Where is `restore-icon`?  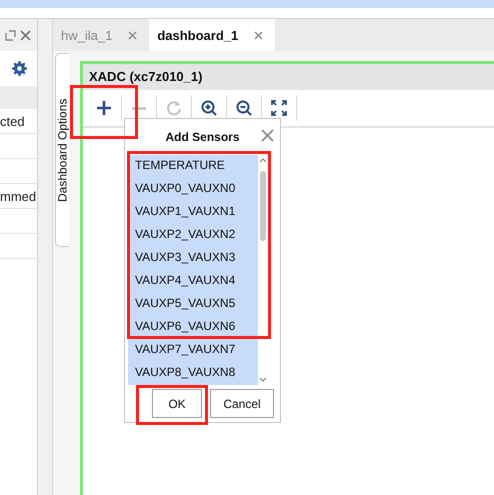
restore-icon is located at coordinates (10, 35).